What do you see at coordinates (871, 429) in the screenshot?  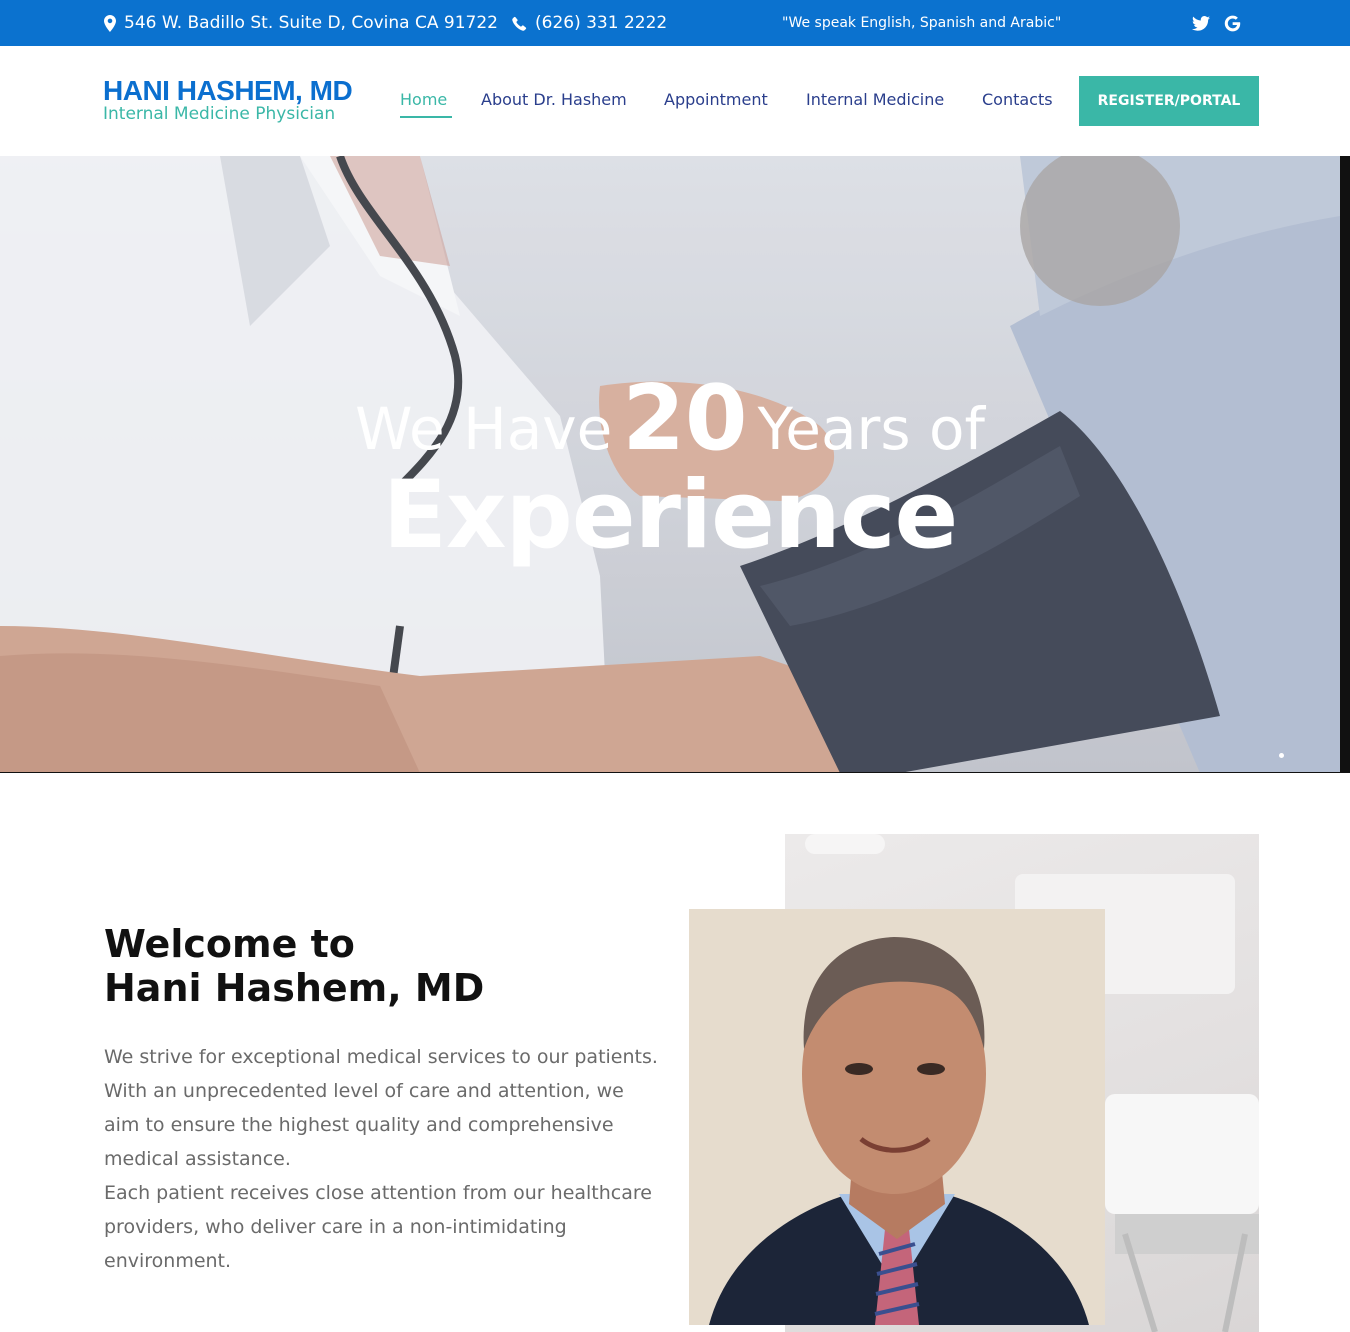 I see `hero-suffix: Years of` at bounding box center [871, 429].